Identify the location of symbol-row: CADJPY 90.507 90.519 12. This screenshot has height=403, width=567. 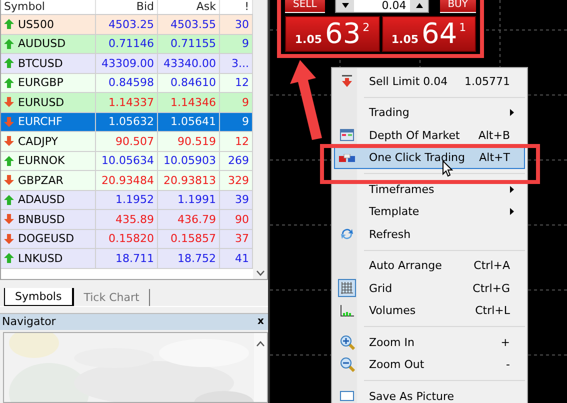
(127, 142).